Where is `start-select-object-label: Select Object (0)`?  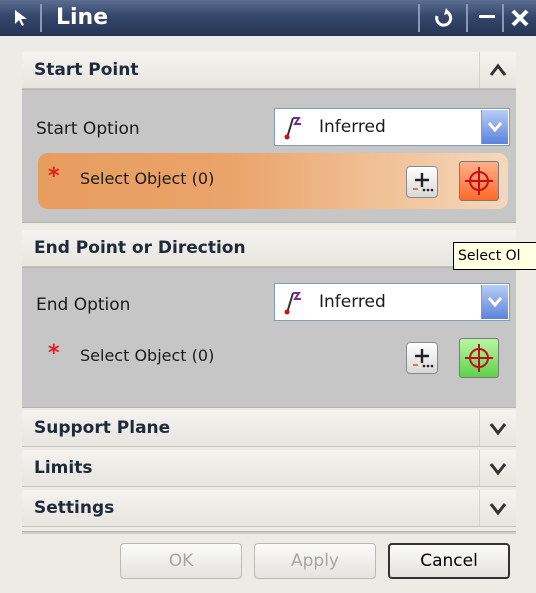
start-select-object-label: Select Object (0) is located at coordinates (147, 178).